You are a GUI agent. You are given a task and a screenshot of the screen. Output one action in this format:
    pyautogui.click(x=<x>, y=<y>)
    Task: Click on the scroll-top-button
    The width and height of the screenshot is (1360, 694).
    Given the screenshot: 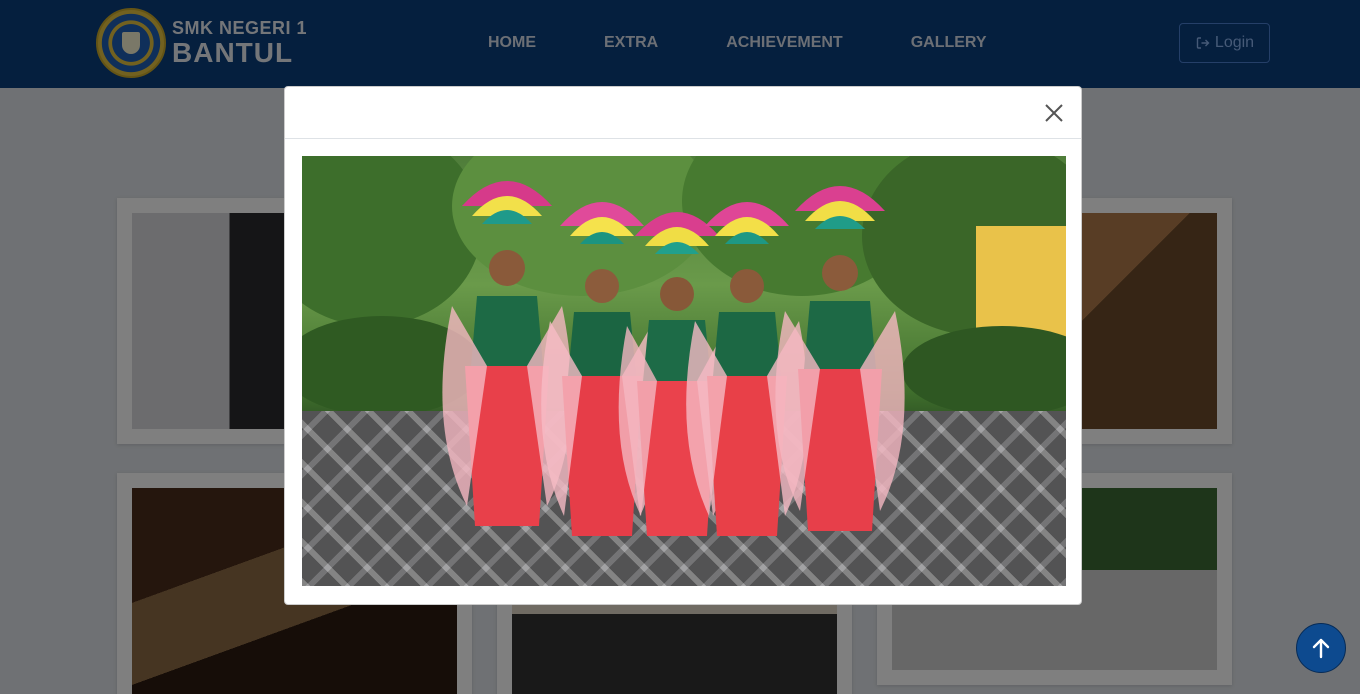 What is the action you would take?
    pyautogui.click(x=1321, y=648)
    